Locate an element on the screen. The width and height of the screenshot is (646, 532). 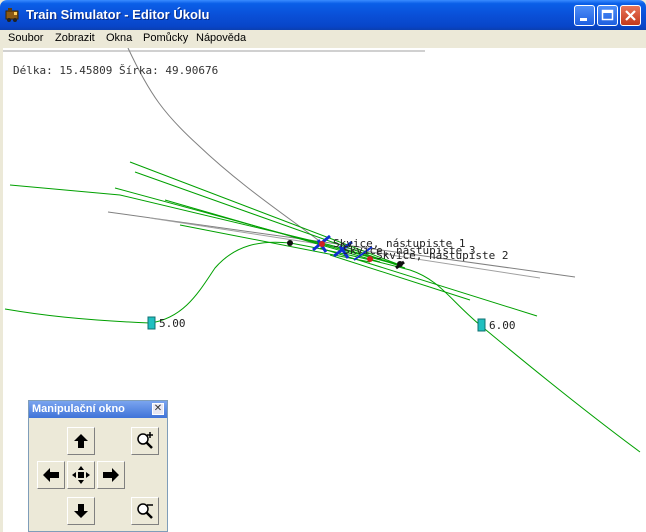
move-center-icon is located at coordinates (81, 475).